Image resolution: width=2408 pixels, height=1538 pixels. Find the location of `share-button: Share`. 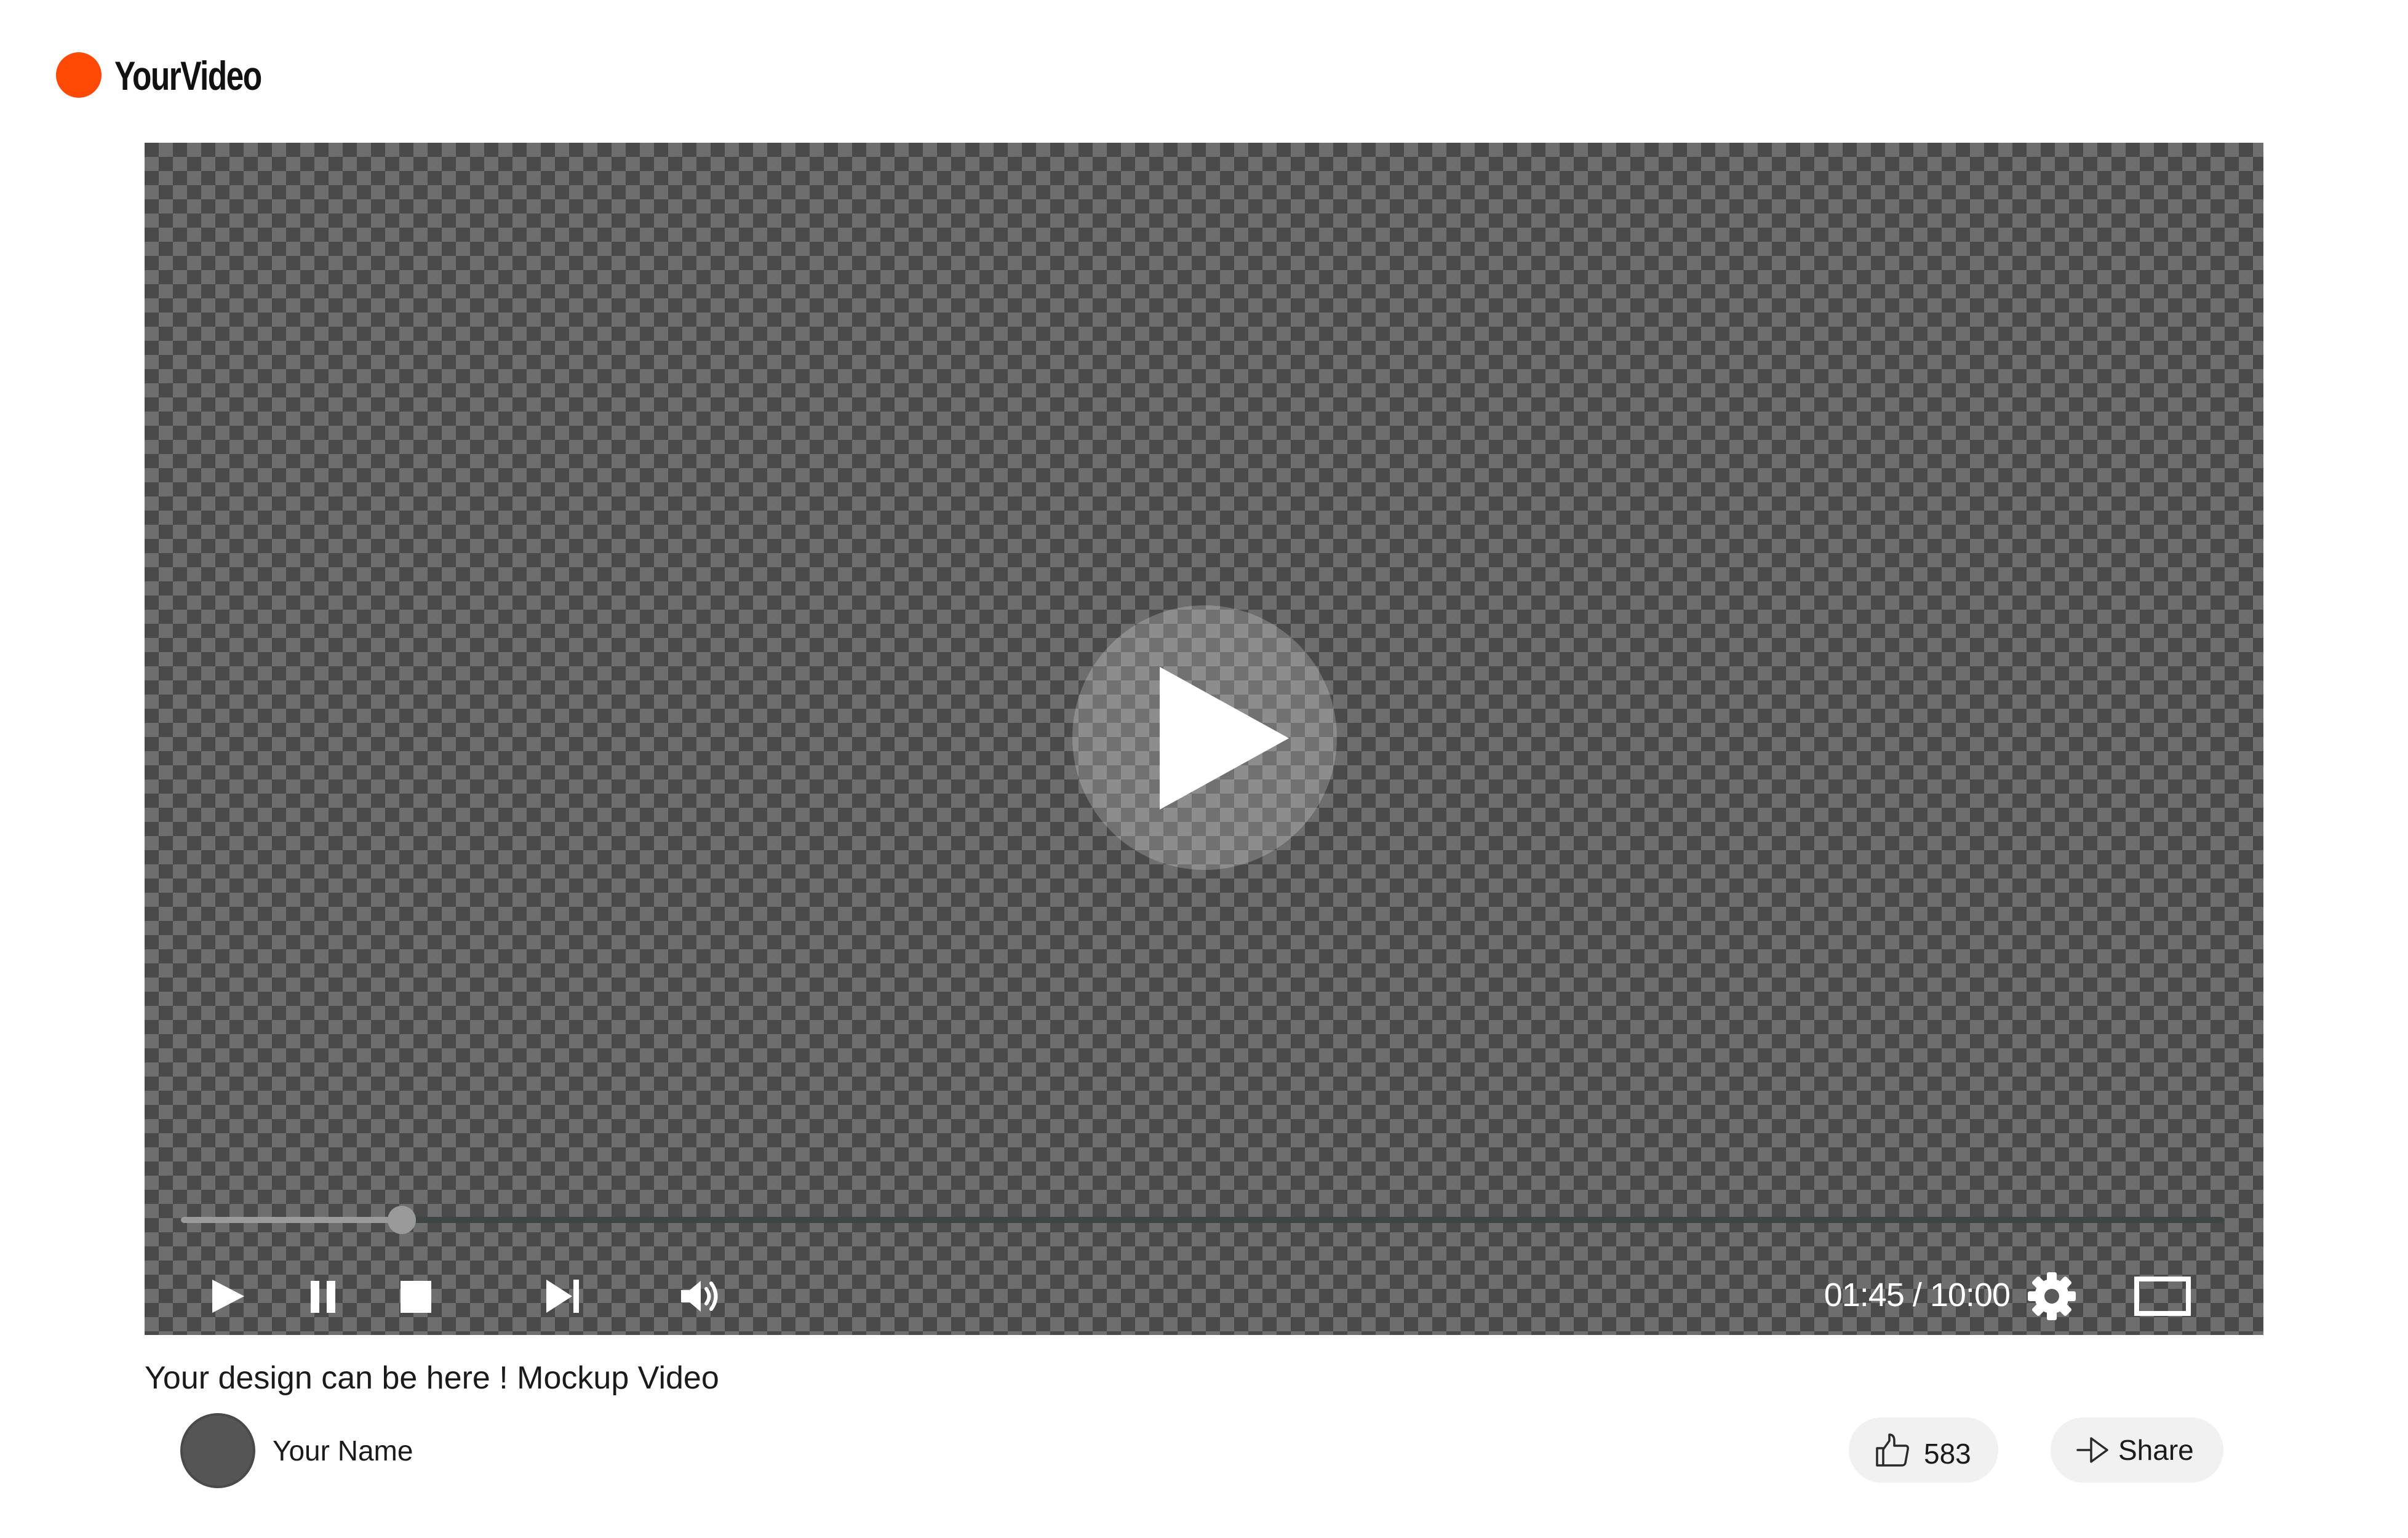

share-button: Share is located at coordinates (2137, 1450).